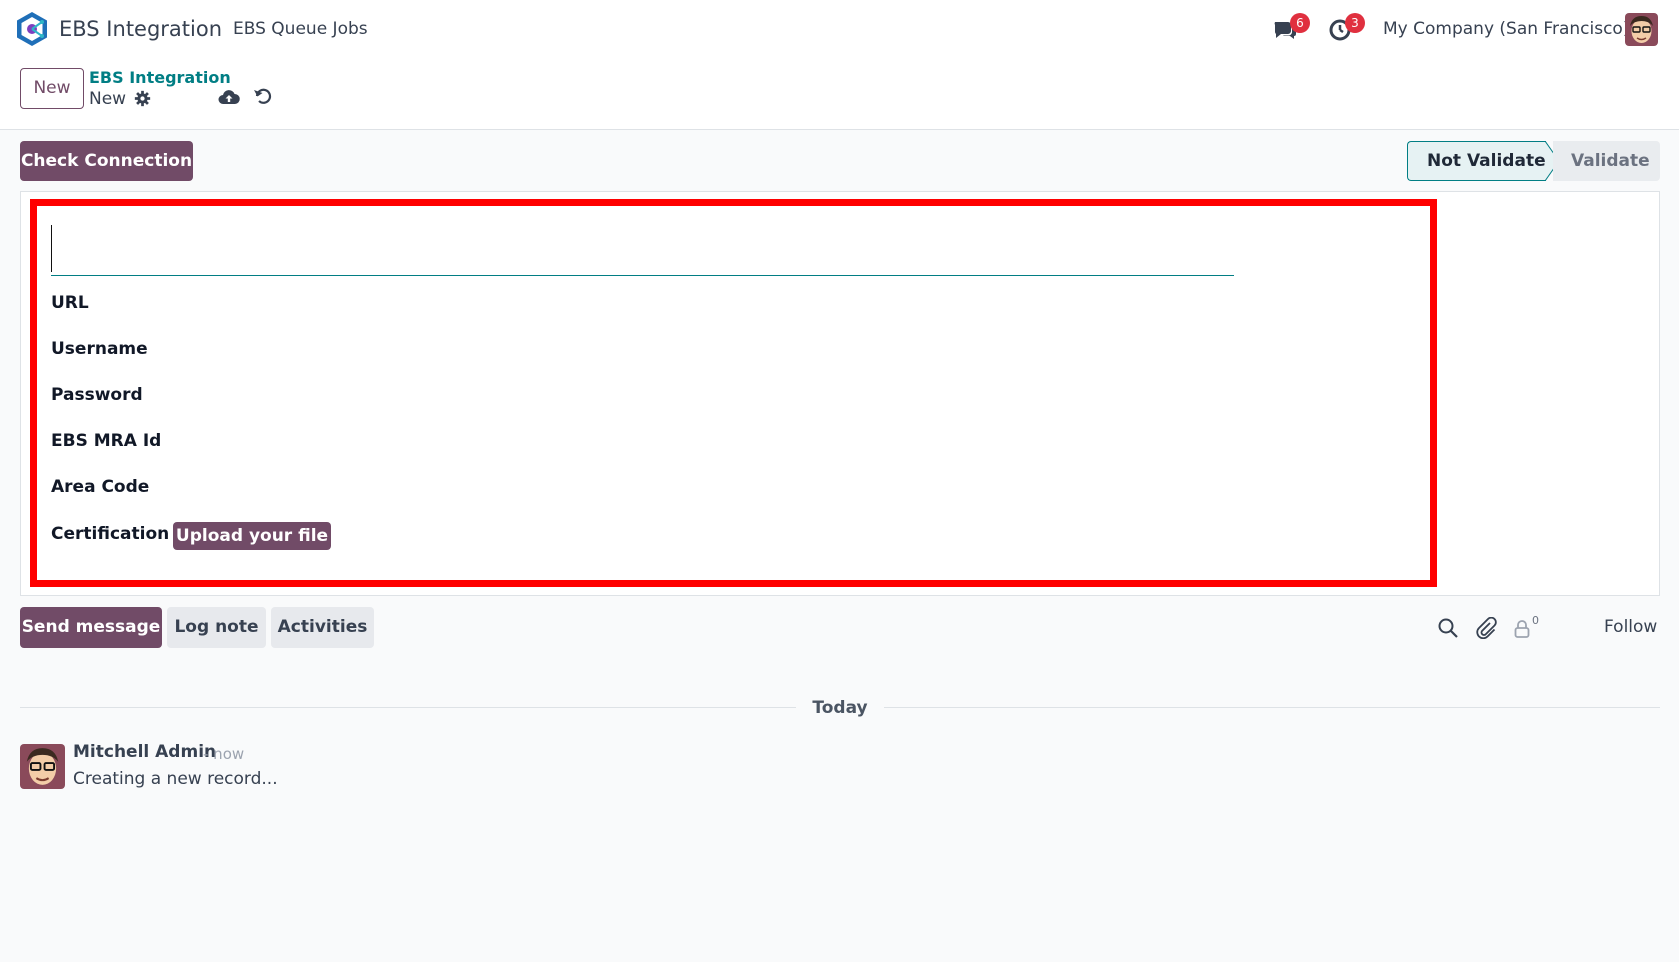  Describe the element at coordinates (229, 97) in the screenshot. I see `cloud-upload-icon` at that location.